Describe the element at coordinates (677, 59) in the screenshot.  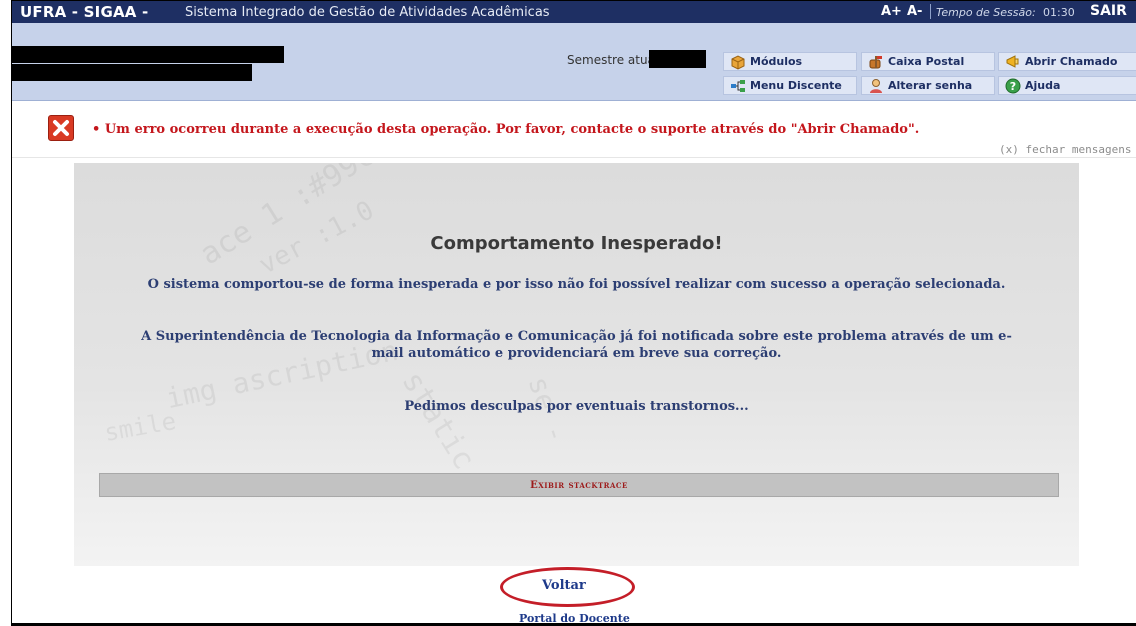
I see `redacted-semester-value` at that location.